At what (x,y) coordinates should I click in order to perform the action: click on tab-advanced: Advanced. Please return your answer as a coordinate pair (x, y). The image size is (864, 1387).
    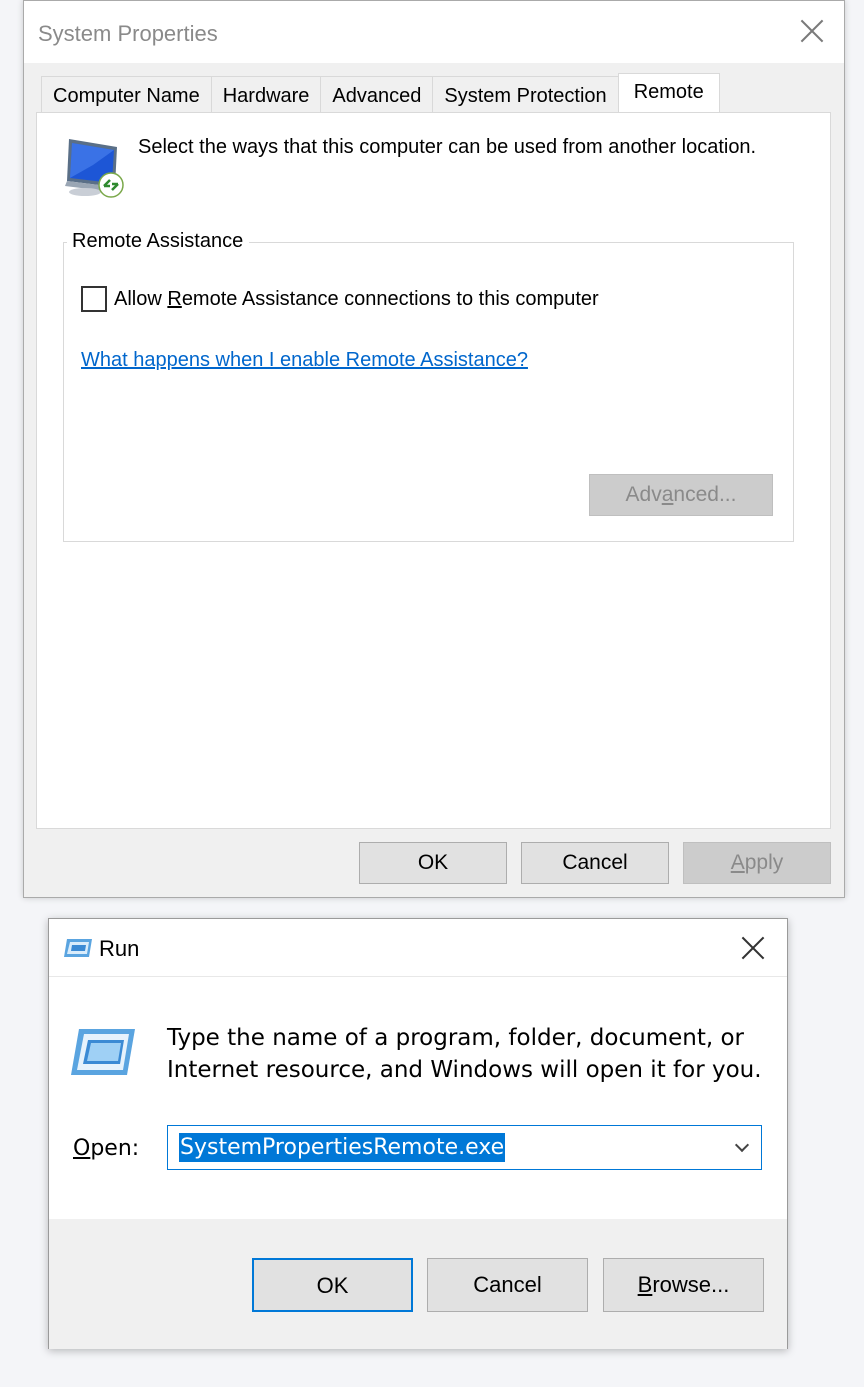
    Looking at the image, I should click on (377, 94).